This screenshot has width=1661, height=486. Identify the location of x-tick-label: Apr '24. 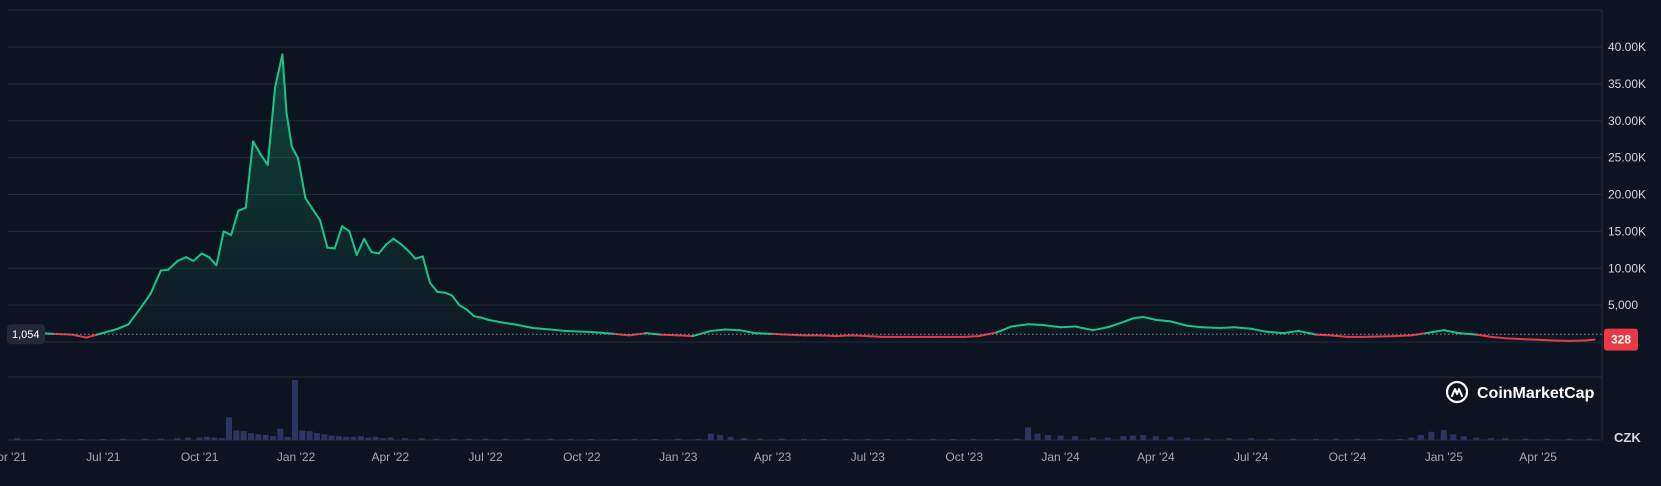
(1156, 457).